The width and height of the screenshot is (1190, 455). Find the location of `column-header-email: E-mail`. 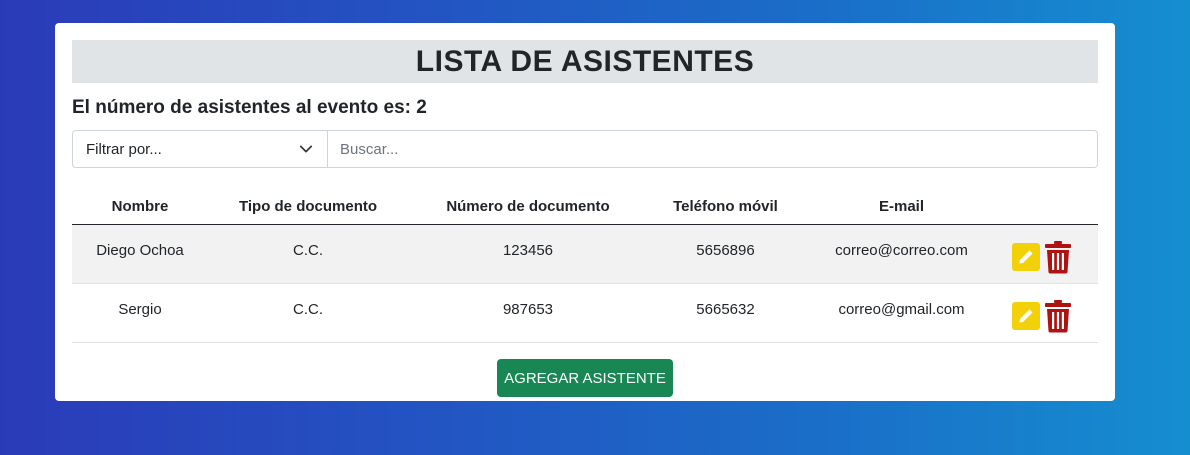

column-header-email: E-mail is located at coordinates (901, 206).